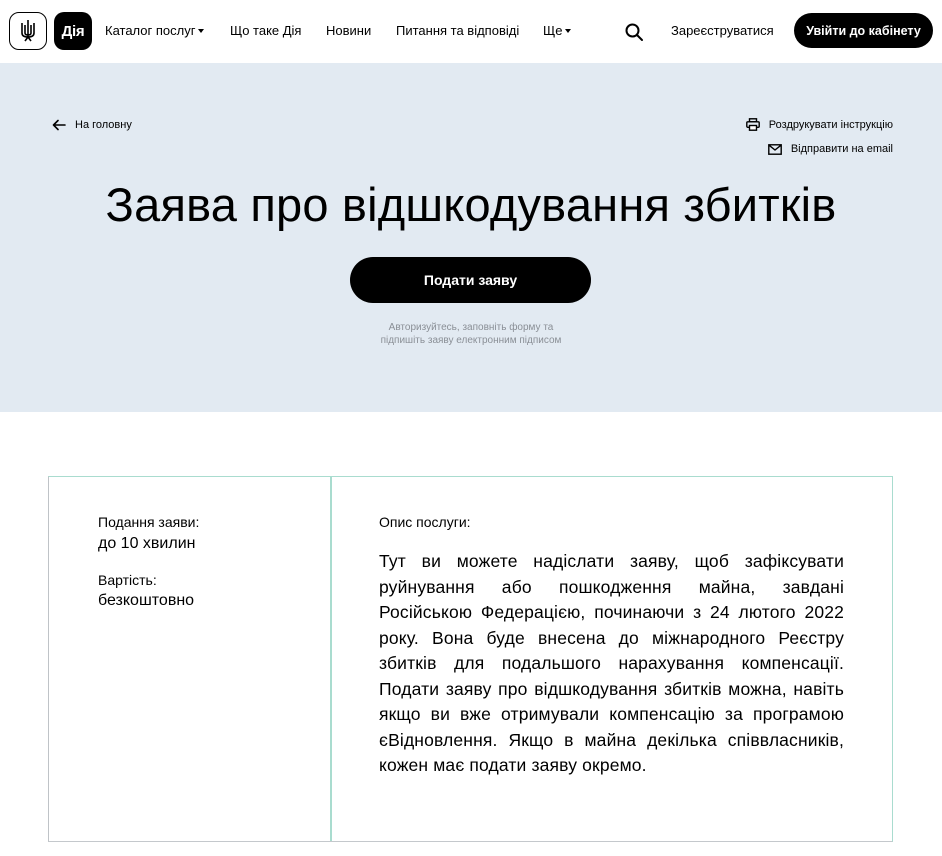  Describe the element at coordinates (471, 327) in the screenshot. I see `apply-hint-line1: Авторизуйтесь, заповніть форму та` at that location.